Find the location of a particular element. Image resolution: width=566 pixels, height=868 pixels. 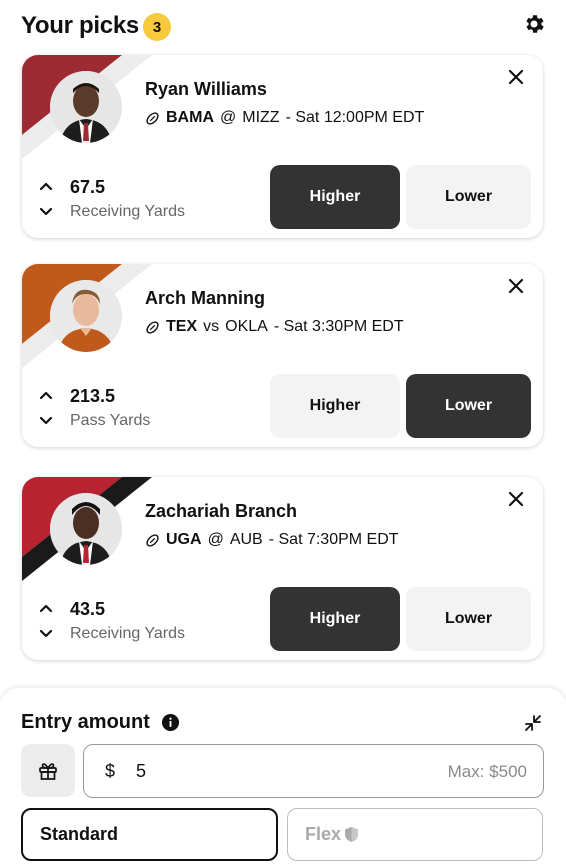

flex-mode-label: Flex is located at coordinates (323, 834).